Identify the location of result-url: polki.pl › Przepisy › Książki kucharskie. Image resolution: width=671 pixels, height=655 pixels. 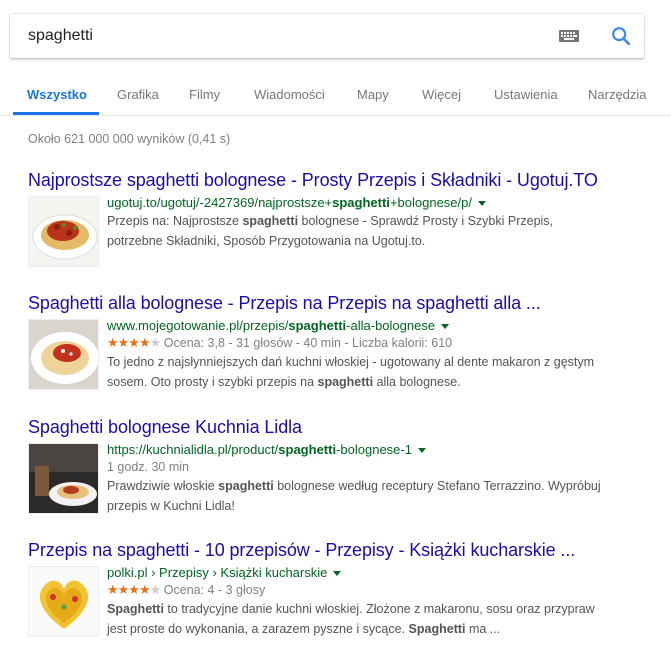
(377, 572).